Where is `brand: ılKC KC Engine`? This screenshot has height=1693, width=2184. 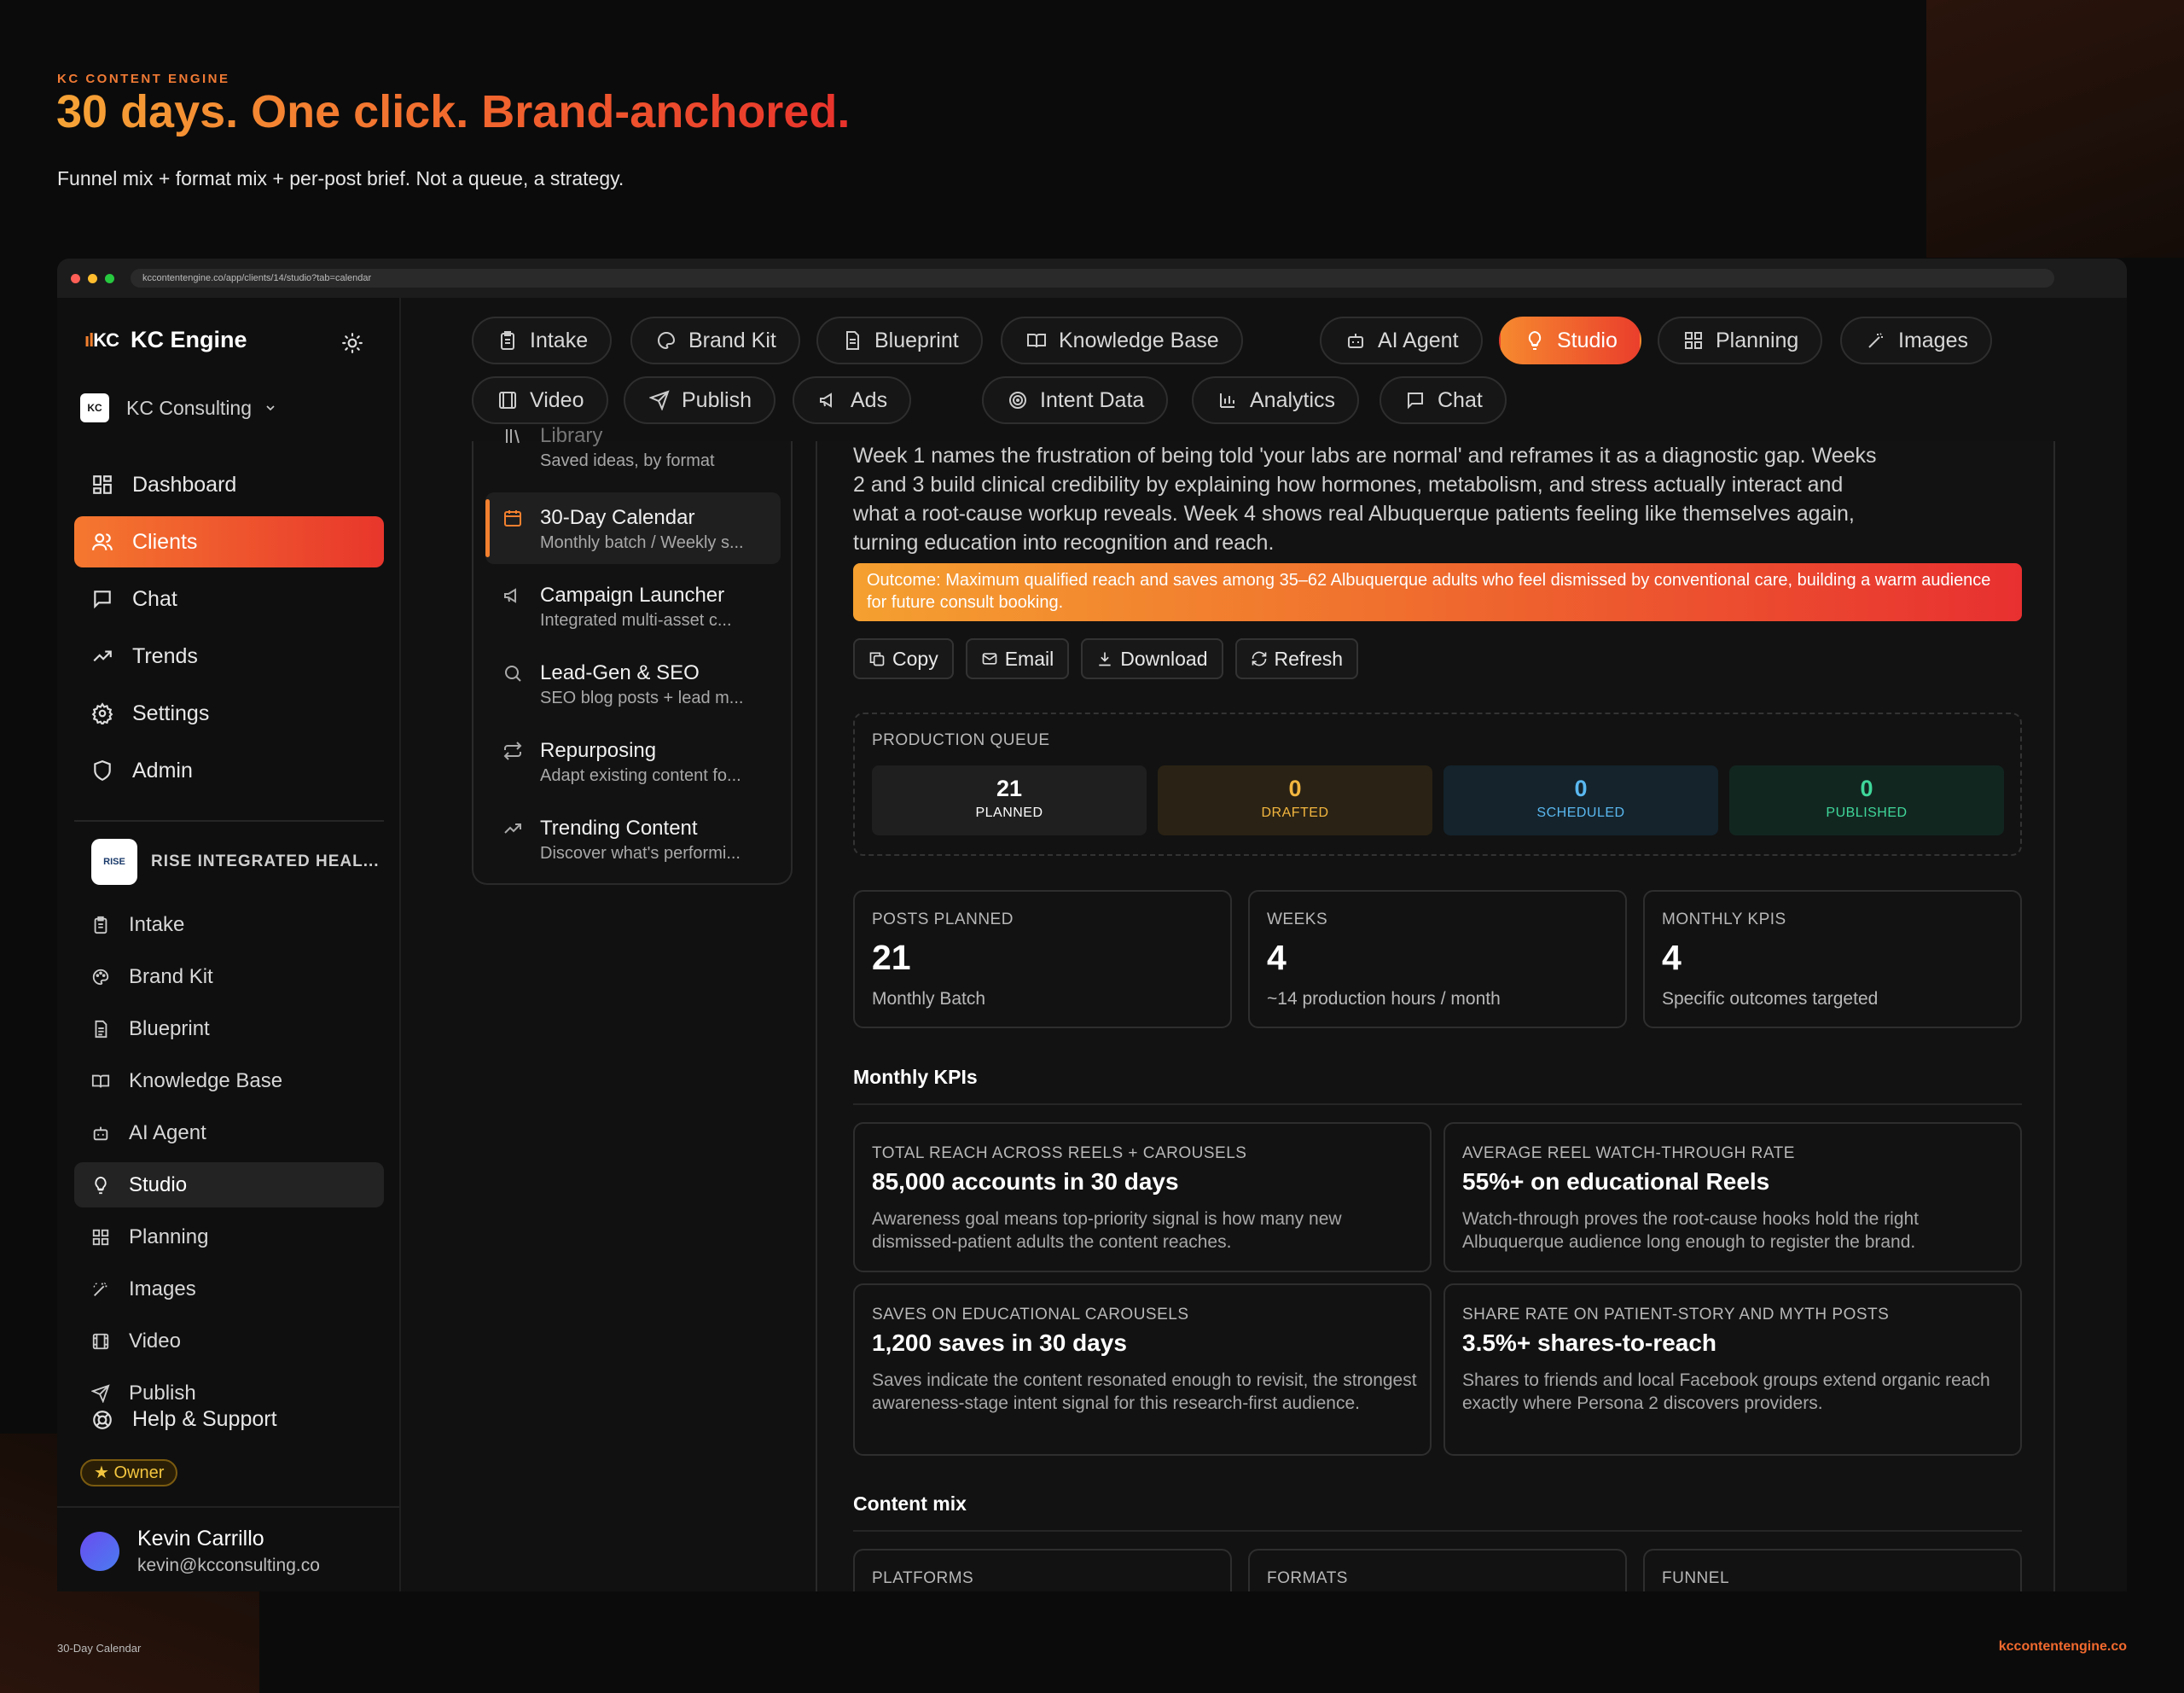 brand: ılKC KC Engine is located at coordinates (166, 340).